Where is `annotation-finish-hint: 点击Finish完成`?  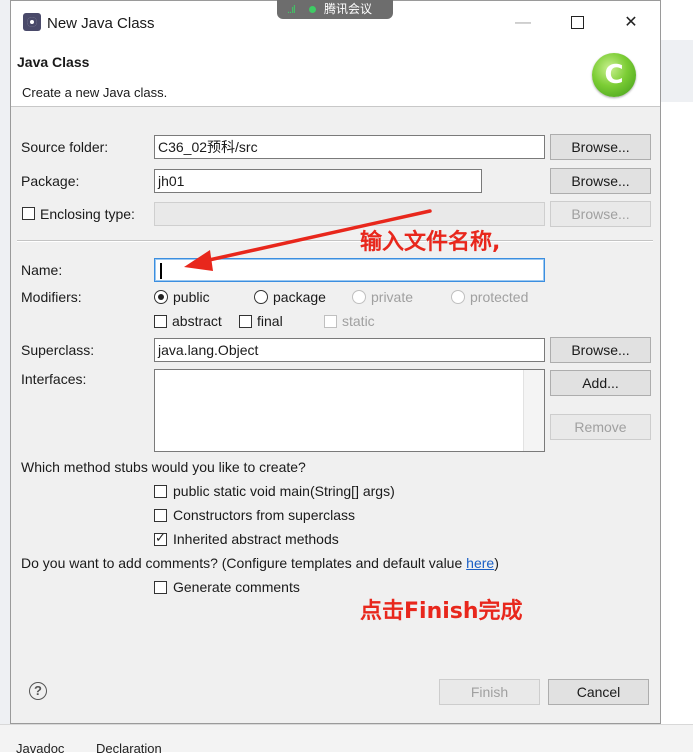
annotation-finish-hint: 点击Finish完成 is located at coordinates (441, 611).